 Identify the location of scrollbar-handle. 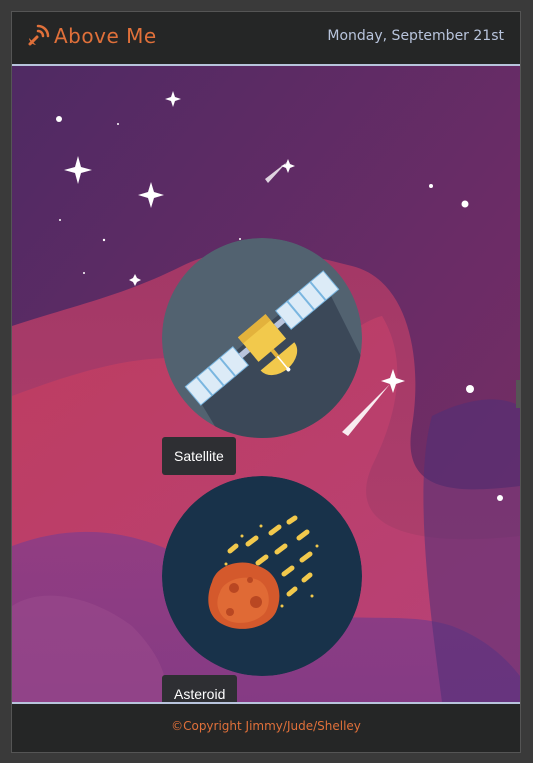
(518, 394).